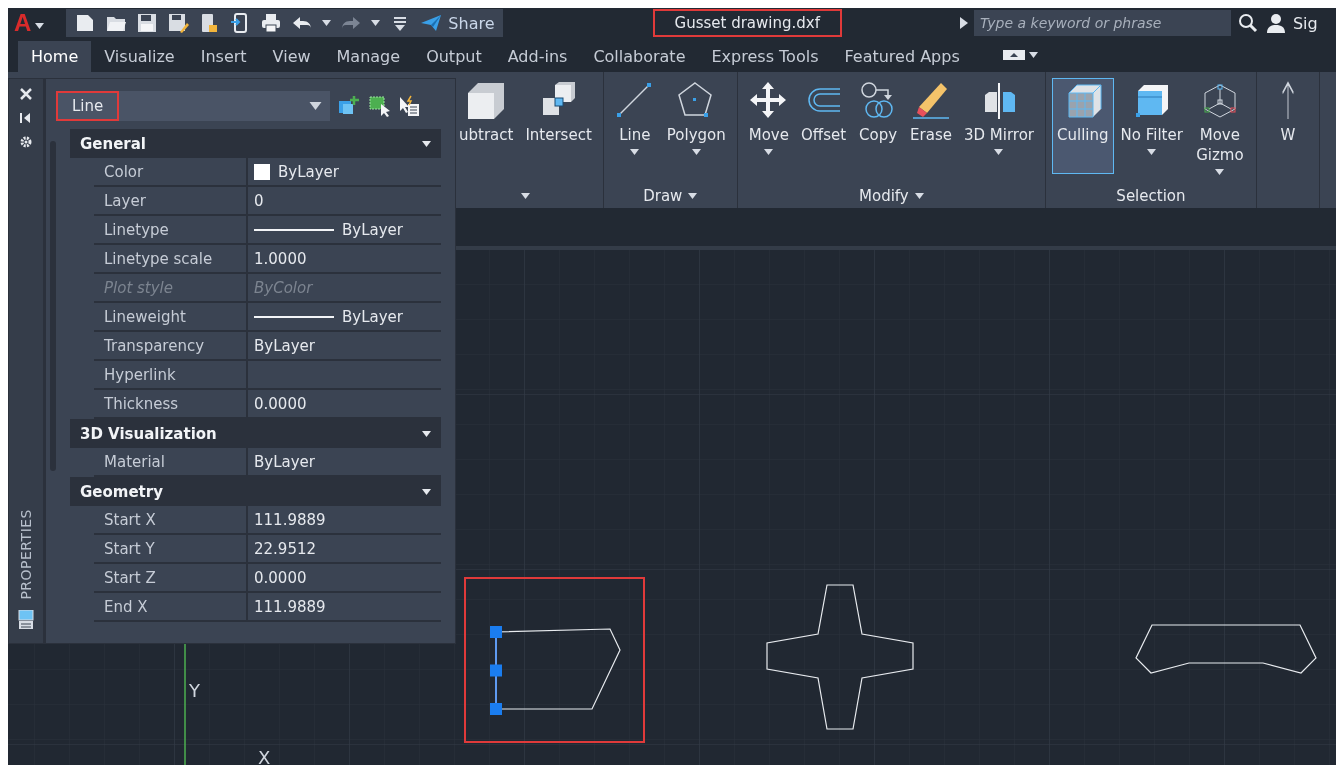 This screenshot has height=765, width=1336. Describe the element at coordinates (1275, 23) in the screenshot. I see `user-icon` at that location.